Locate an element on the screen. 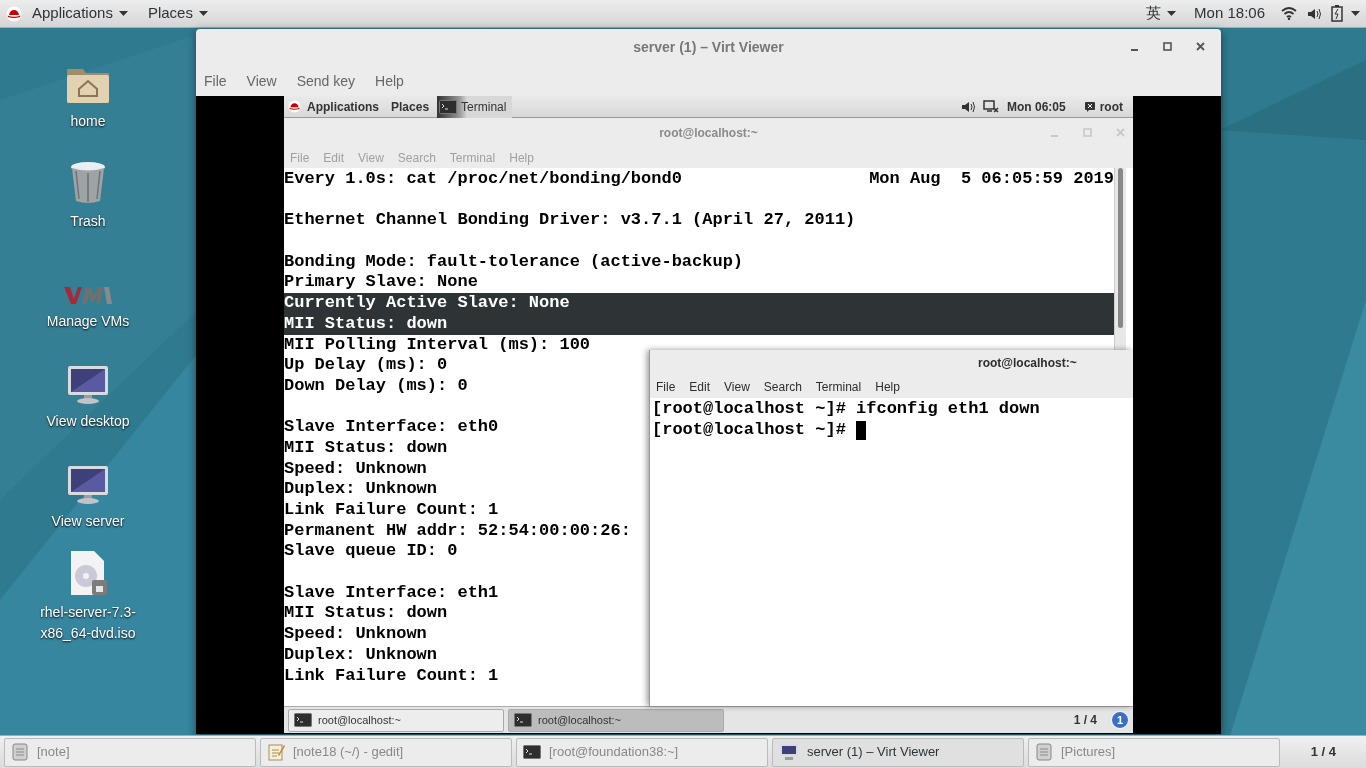  menu-item: Search is located at coordinates (782, 386).